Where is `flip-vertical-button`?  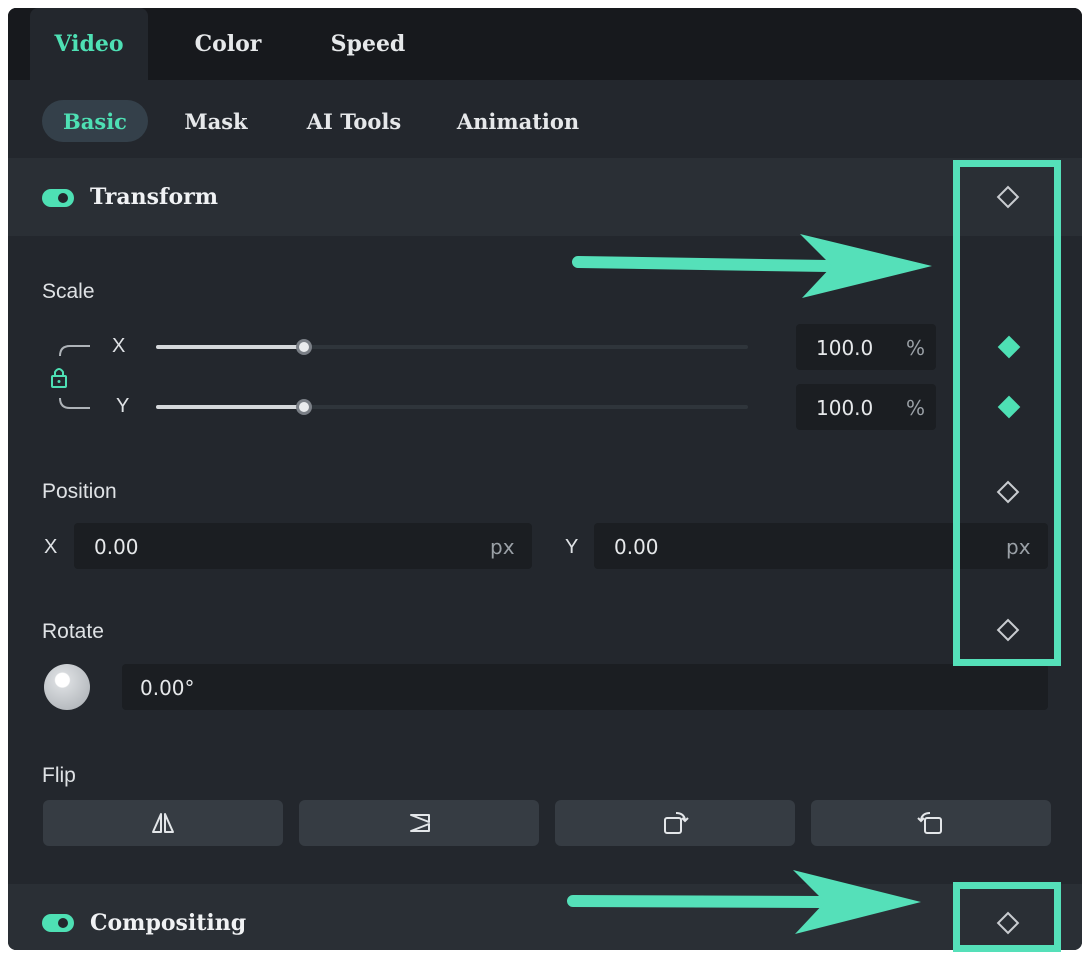 flip-vertical-button is located at coordinates (419, 823).